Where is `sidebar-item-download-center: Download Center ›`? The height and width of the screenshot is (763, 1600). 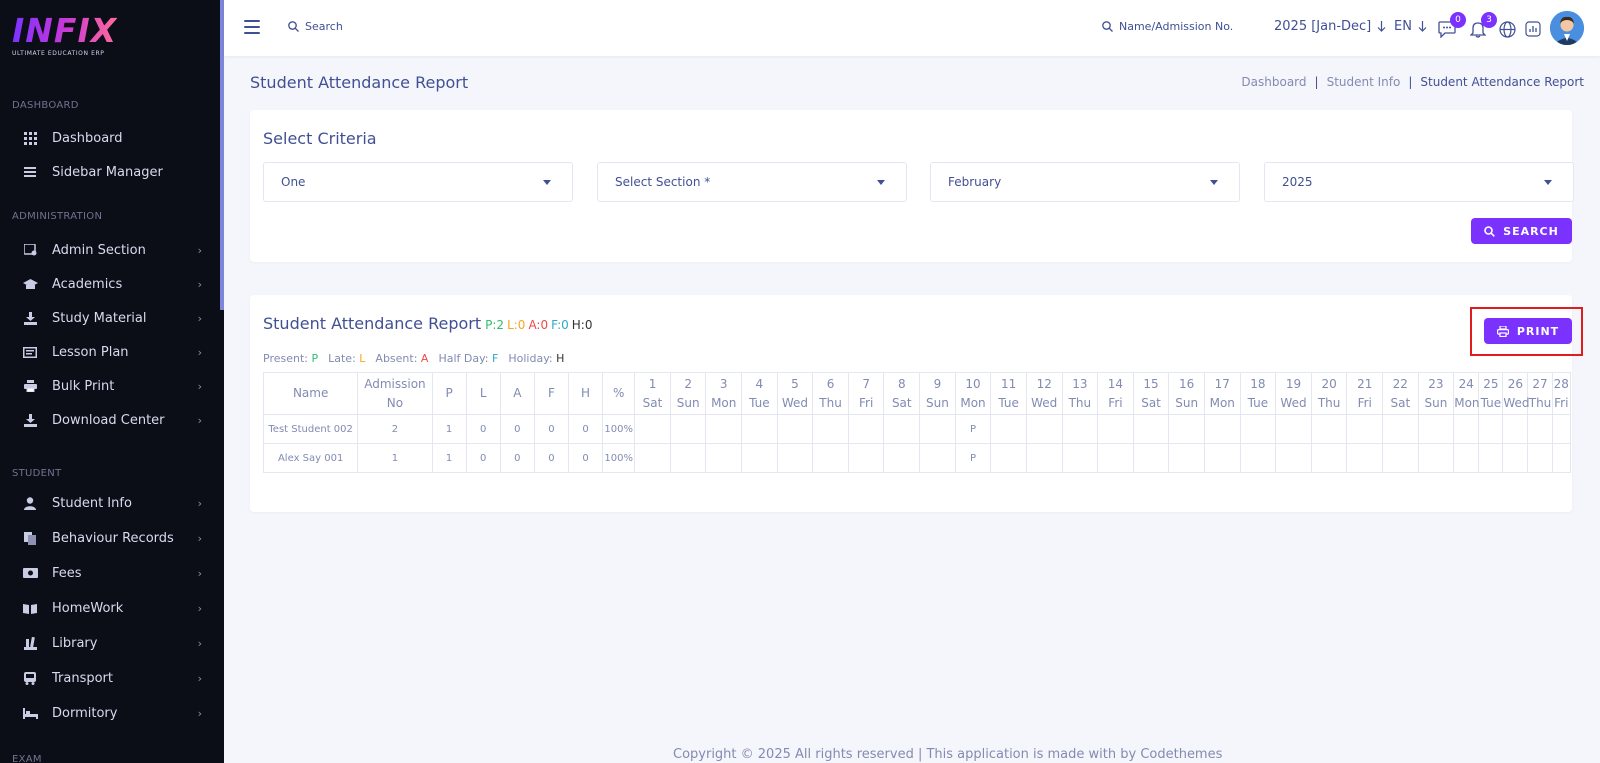
sidebar-item-download-center: Download Center › is located at coordinates (117, 420).